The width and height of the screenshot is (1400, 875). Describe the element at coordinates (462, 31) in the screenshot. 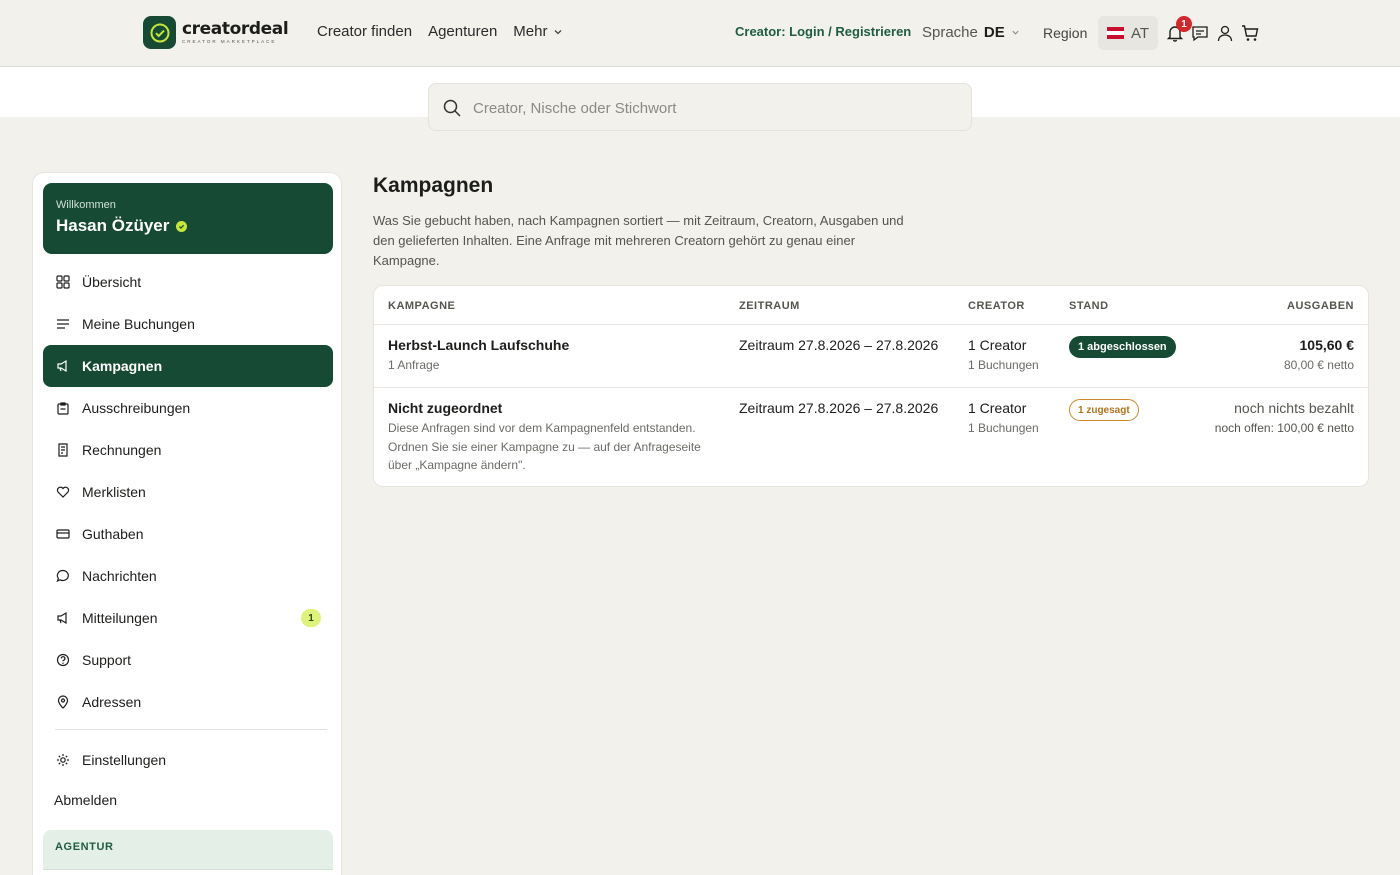

I see `nav-agenturen: Agenturen` at that location.